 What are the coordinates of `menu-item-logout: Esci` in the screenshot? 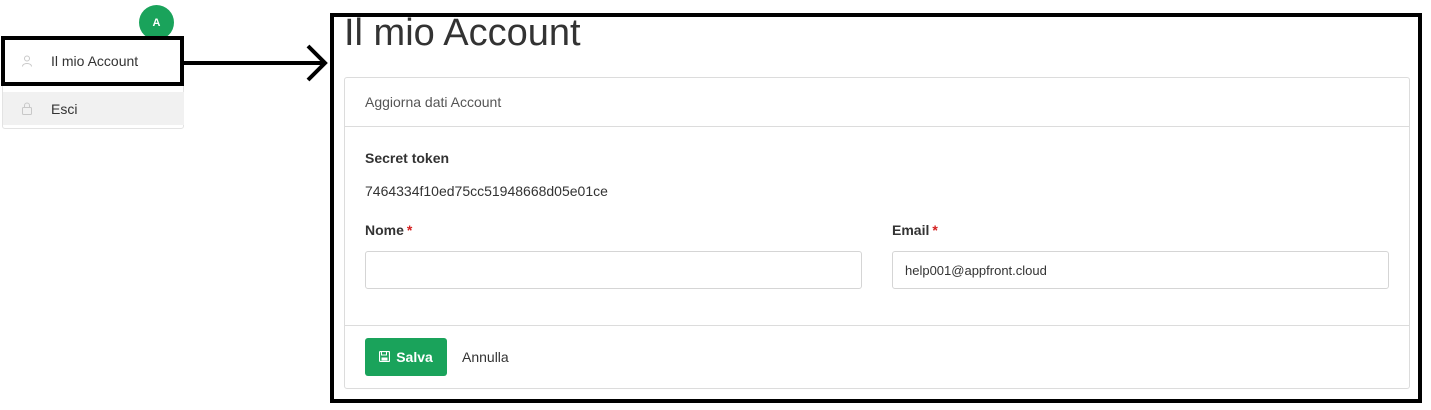 It's located at (93, 108).